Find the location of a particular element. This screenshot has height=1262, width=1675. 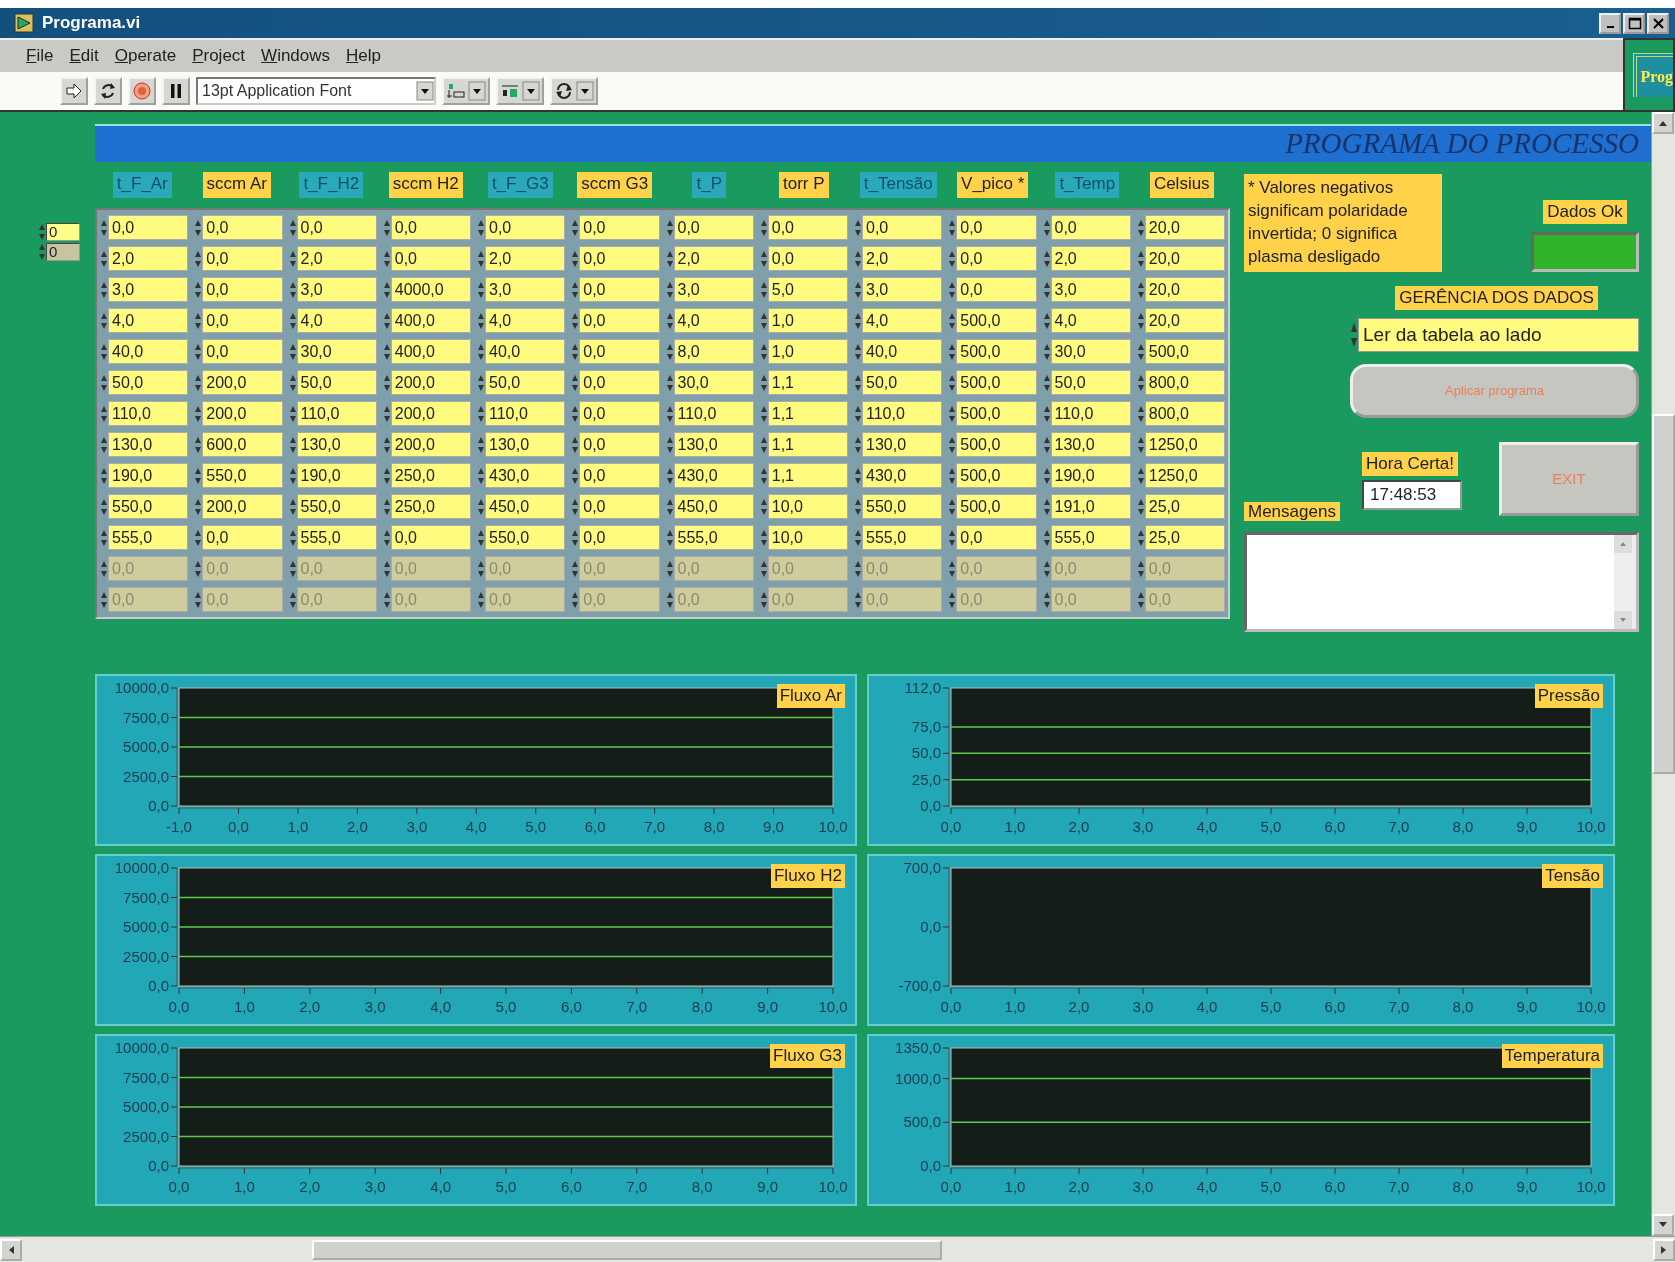

numeric-field: 25,0 is located at coordinates (1184, 537).